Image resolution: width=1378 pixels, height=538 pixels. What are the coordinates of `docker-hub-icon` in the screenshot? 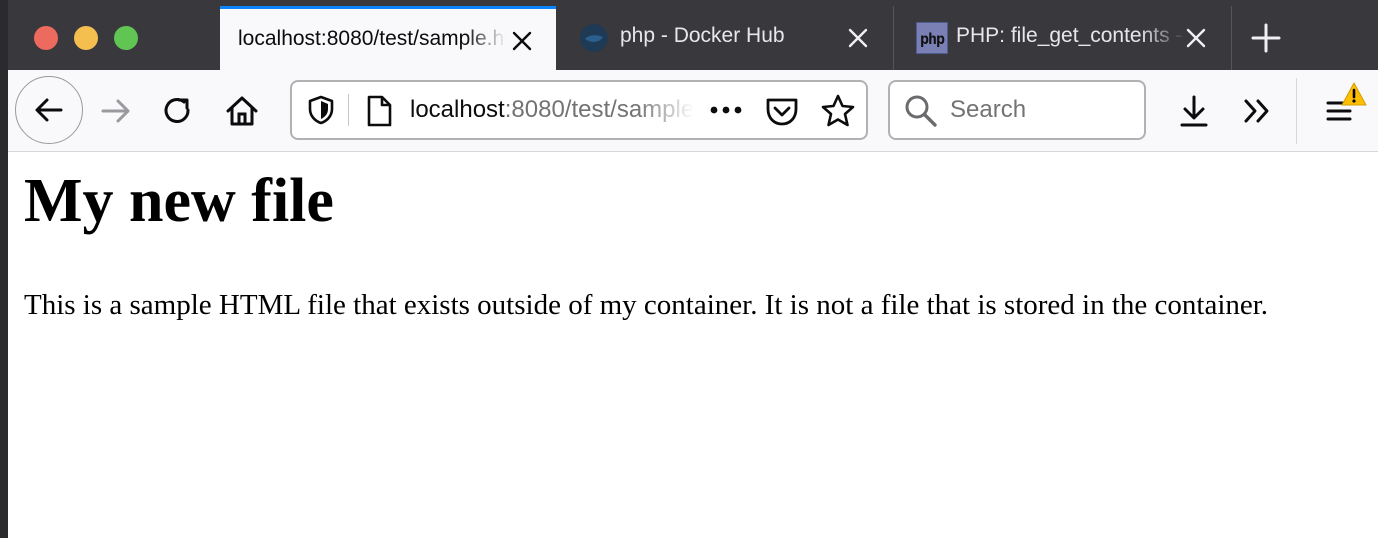 It's located at (594, 38).